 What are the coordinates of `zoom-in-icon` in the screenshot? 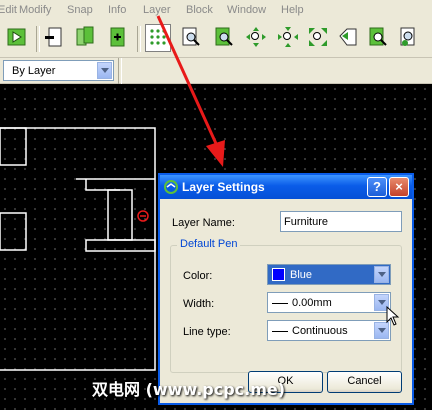 It's located at (256, 37).